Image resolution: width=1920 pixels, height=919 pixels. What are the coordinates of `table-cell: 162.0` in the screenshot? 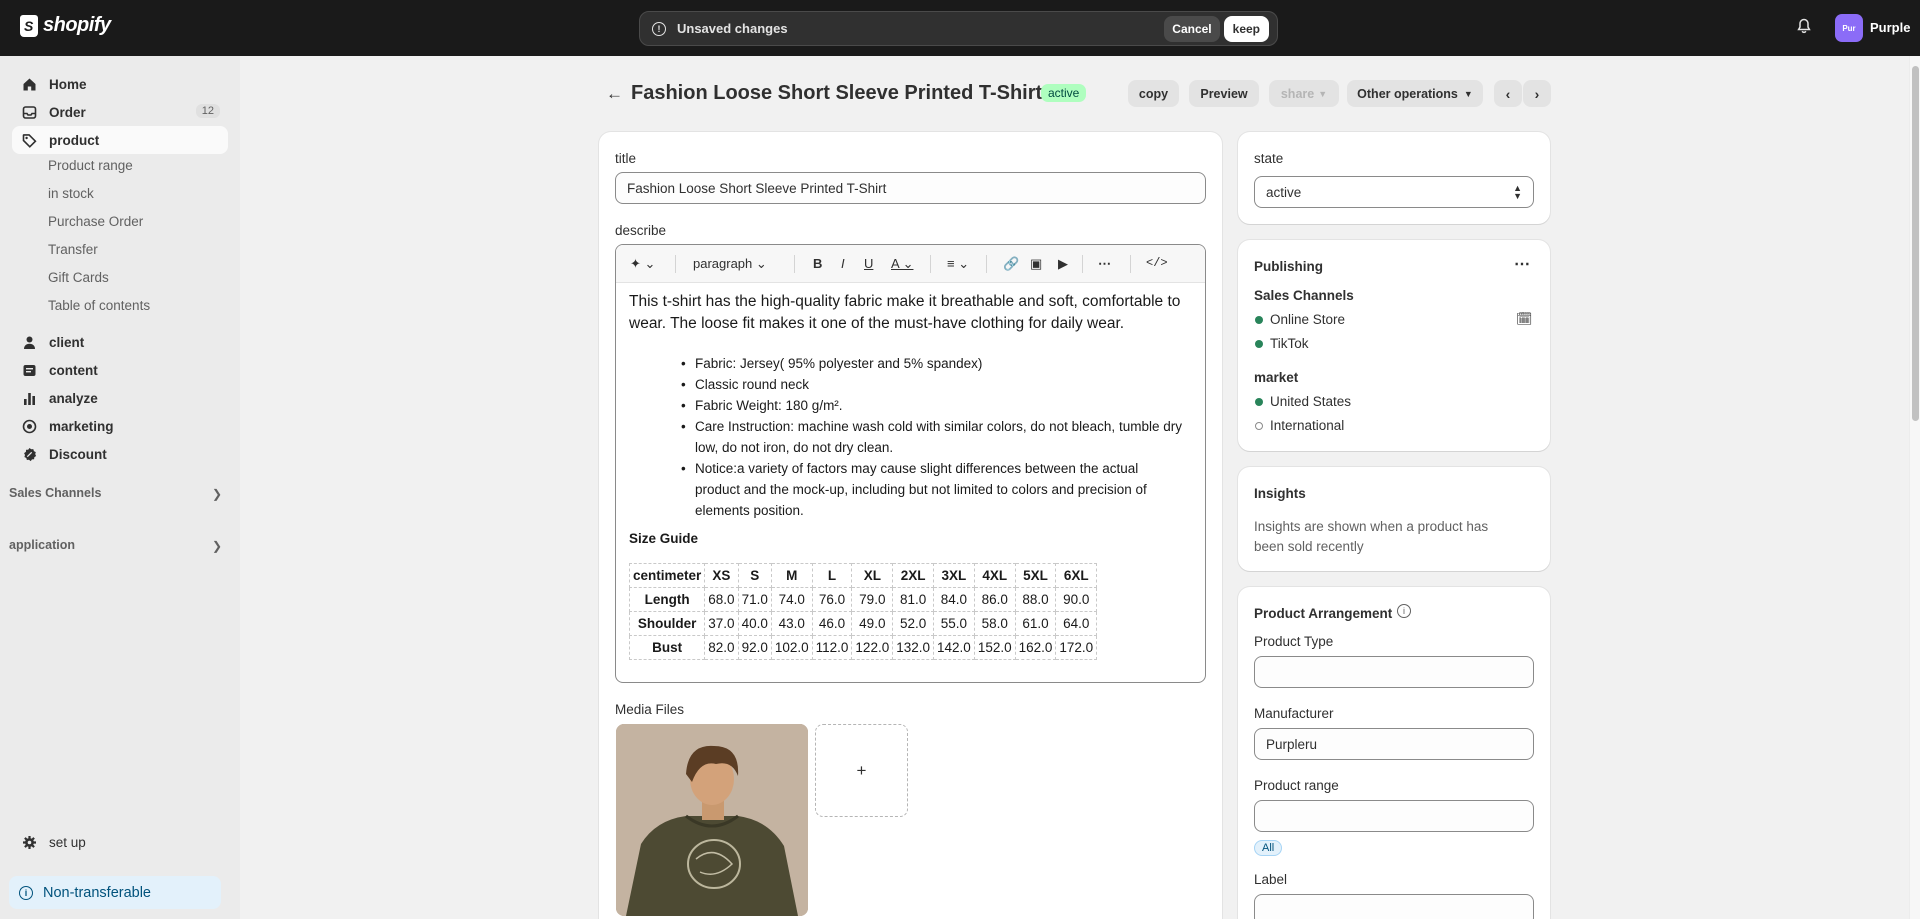 It's located at (1035, 647).